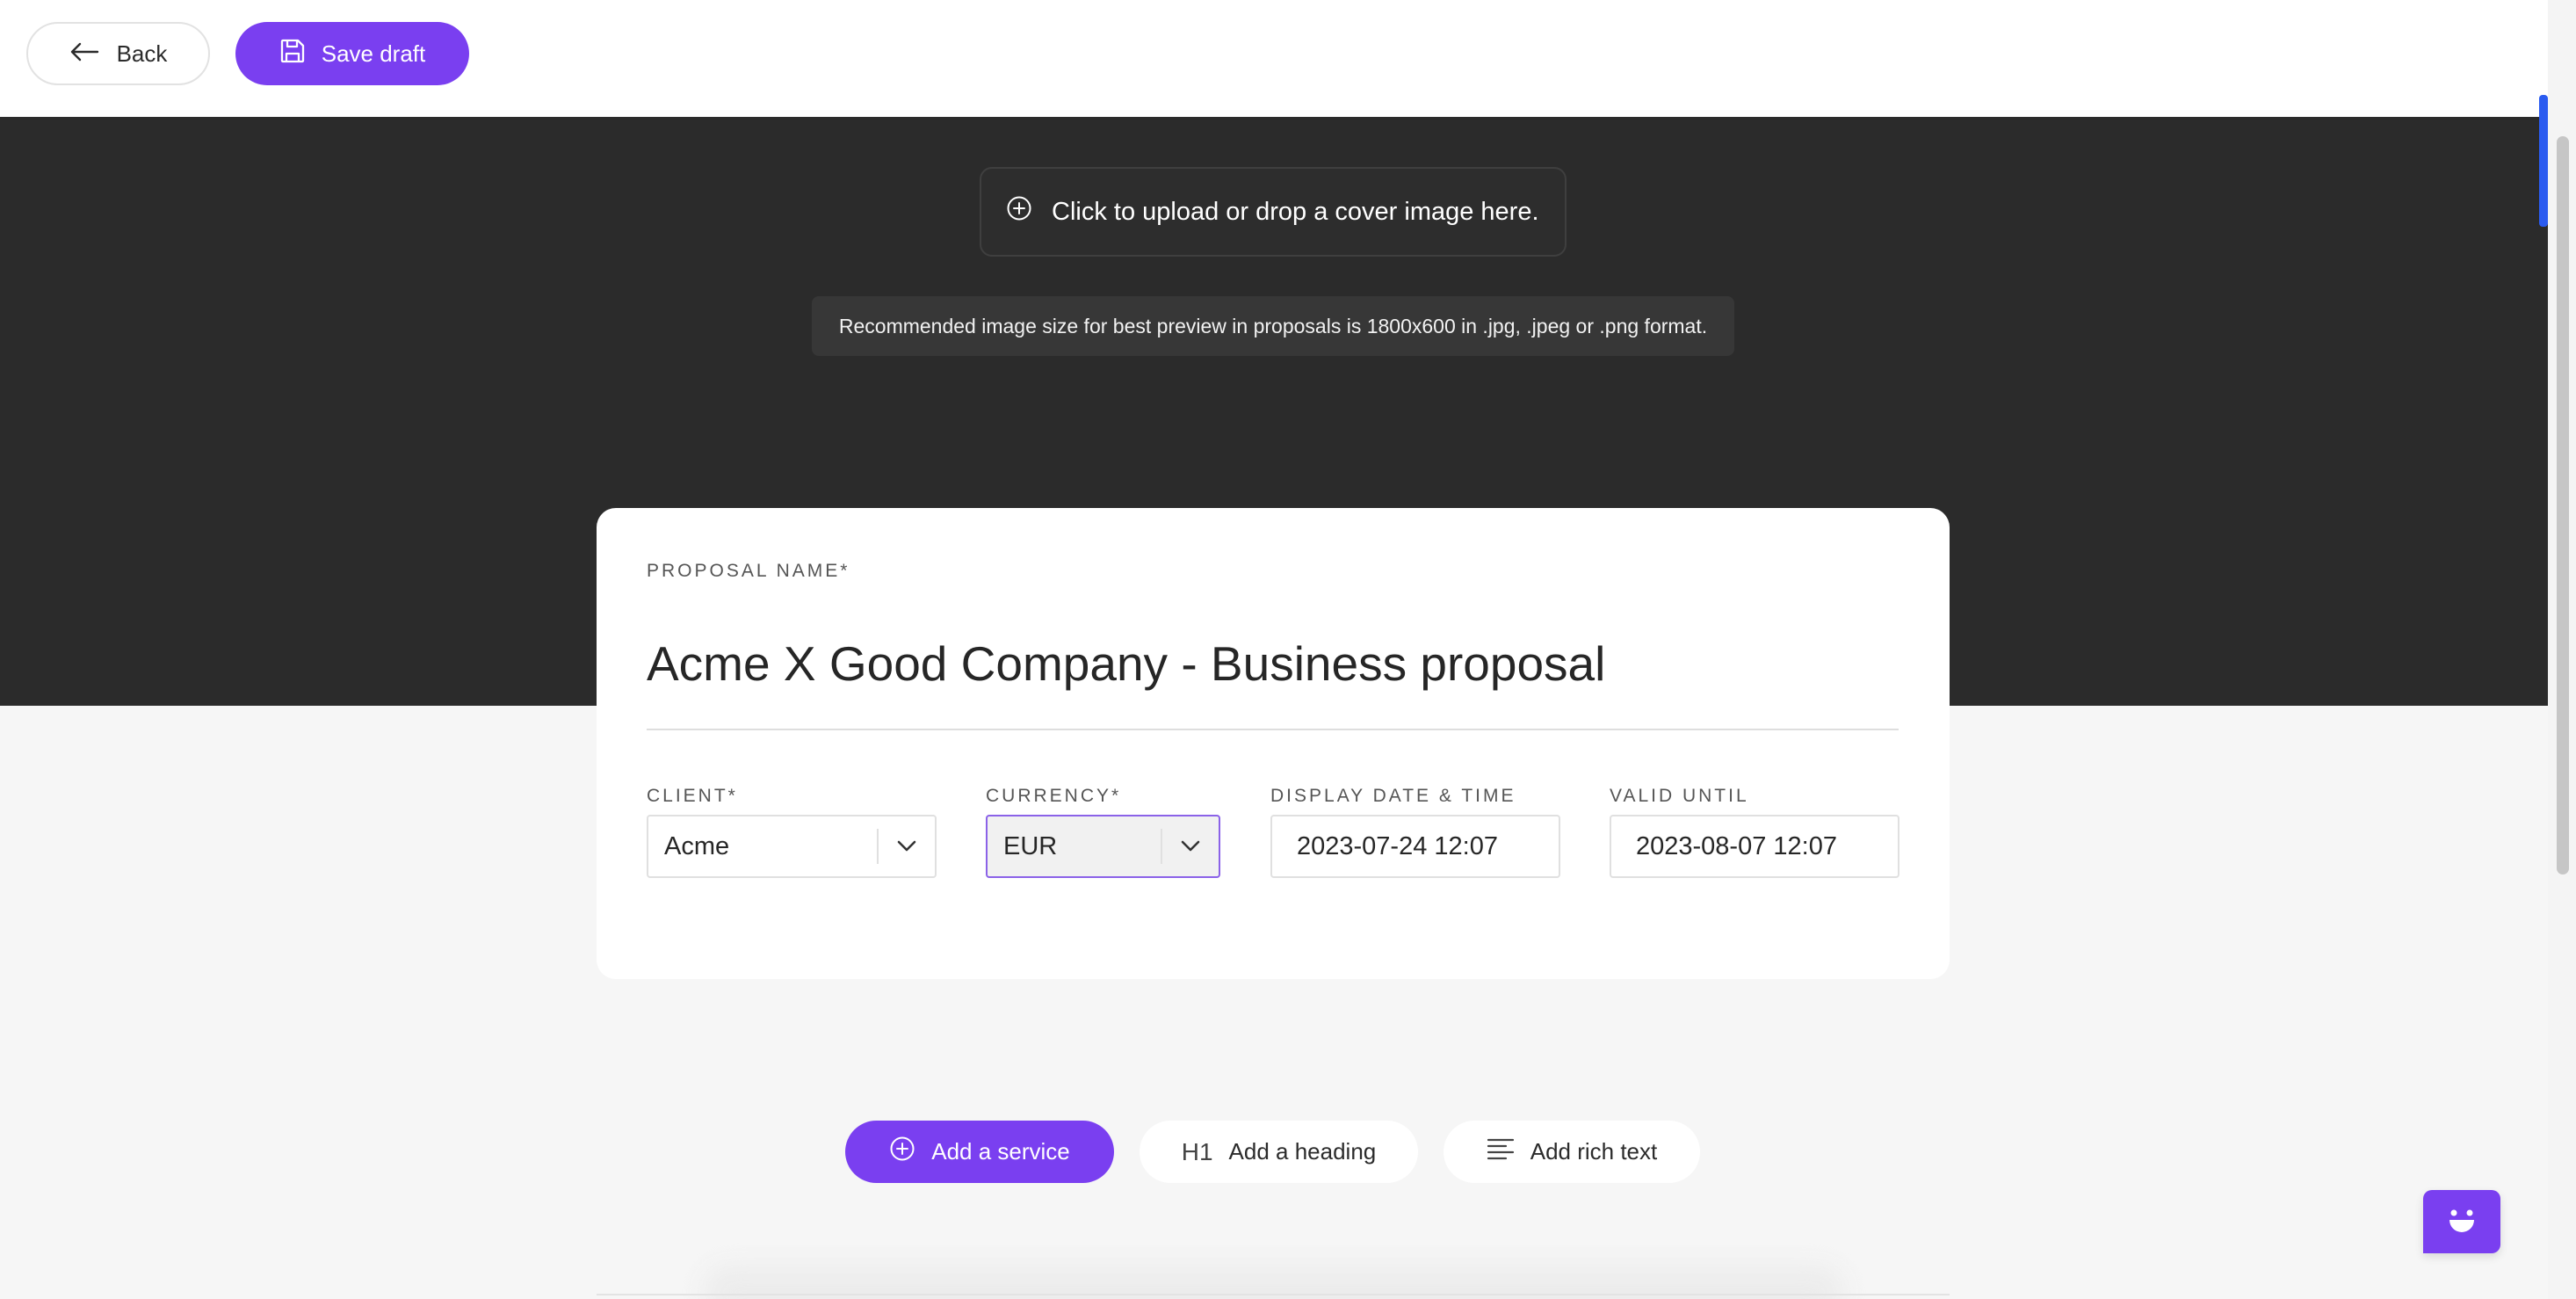 The image size is (2576, 1299). I want to click on back-button: Back, so click(118, 53).